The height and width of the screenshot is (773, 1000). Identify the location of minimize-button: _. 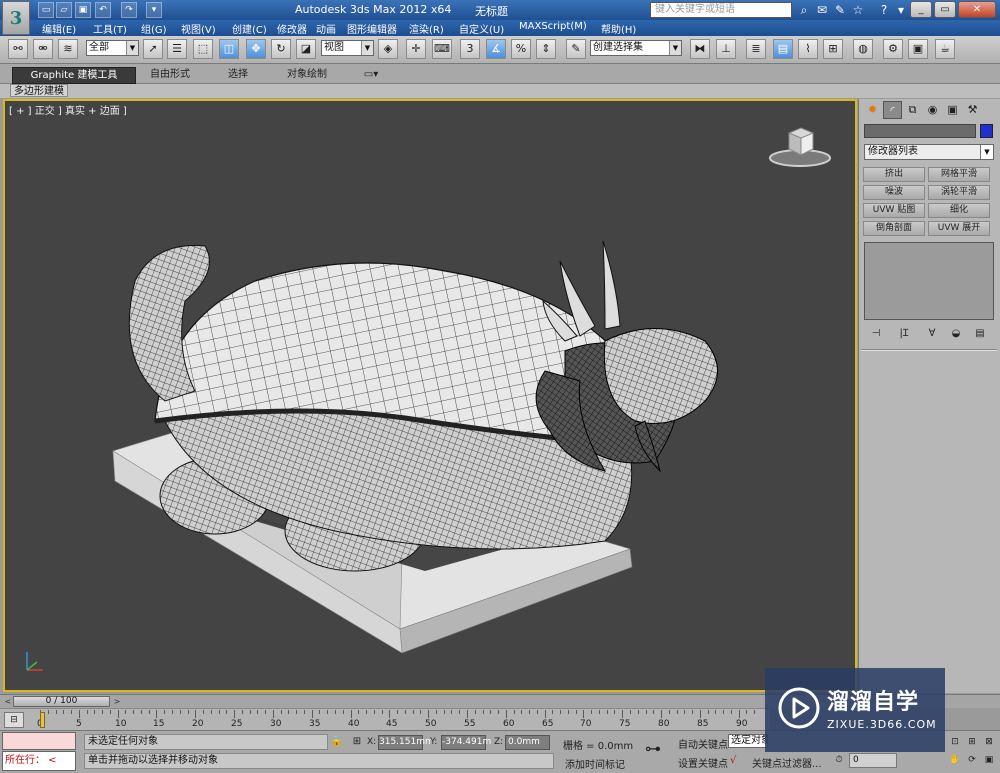
(921, 9).